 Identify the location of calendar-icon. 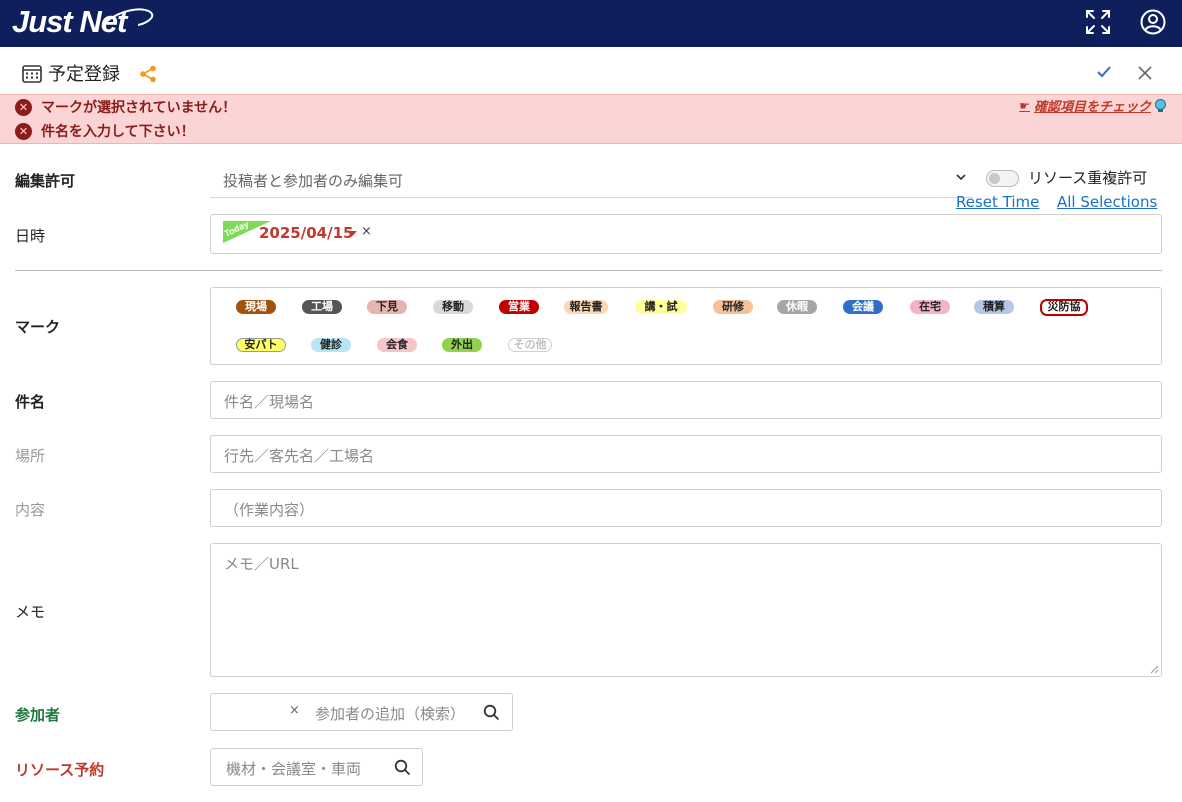
(32, 74).